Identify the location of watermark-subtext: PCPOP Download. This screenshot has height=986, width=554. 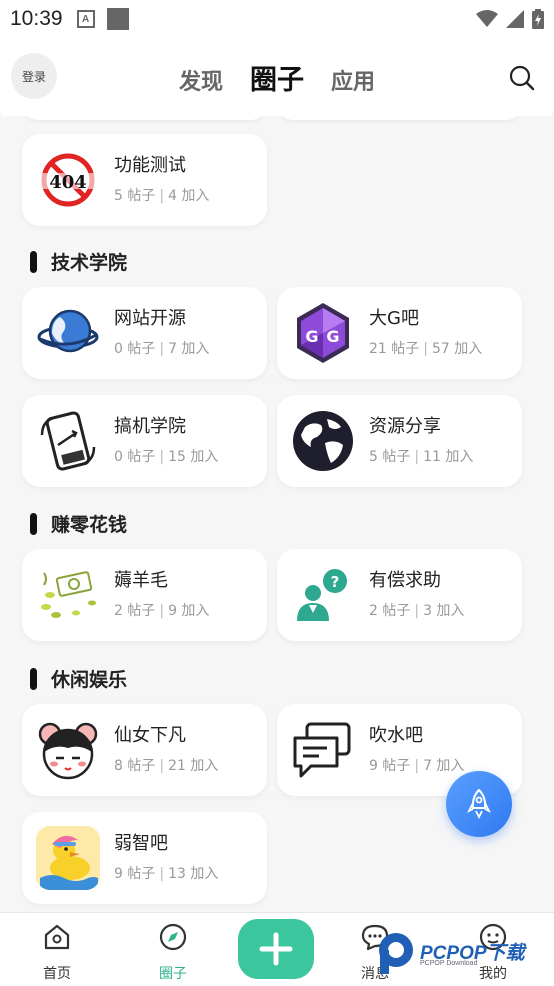
(449, 963).